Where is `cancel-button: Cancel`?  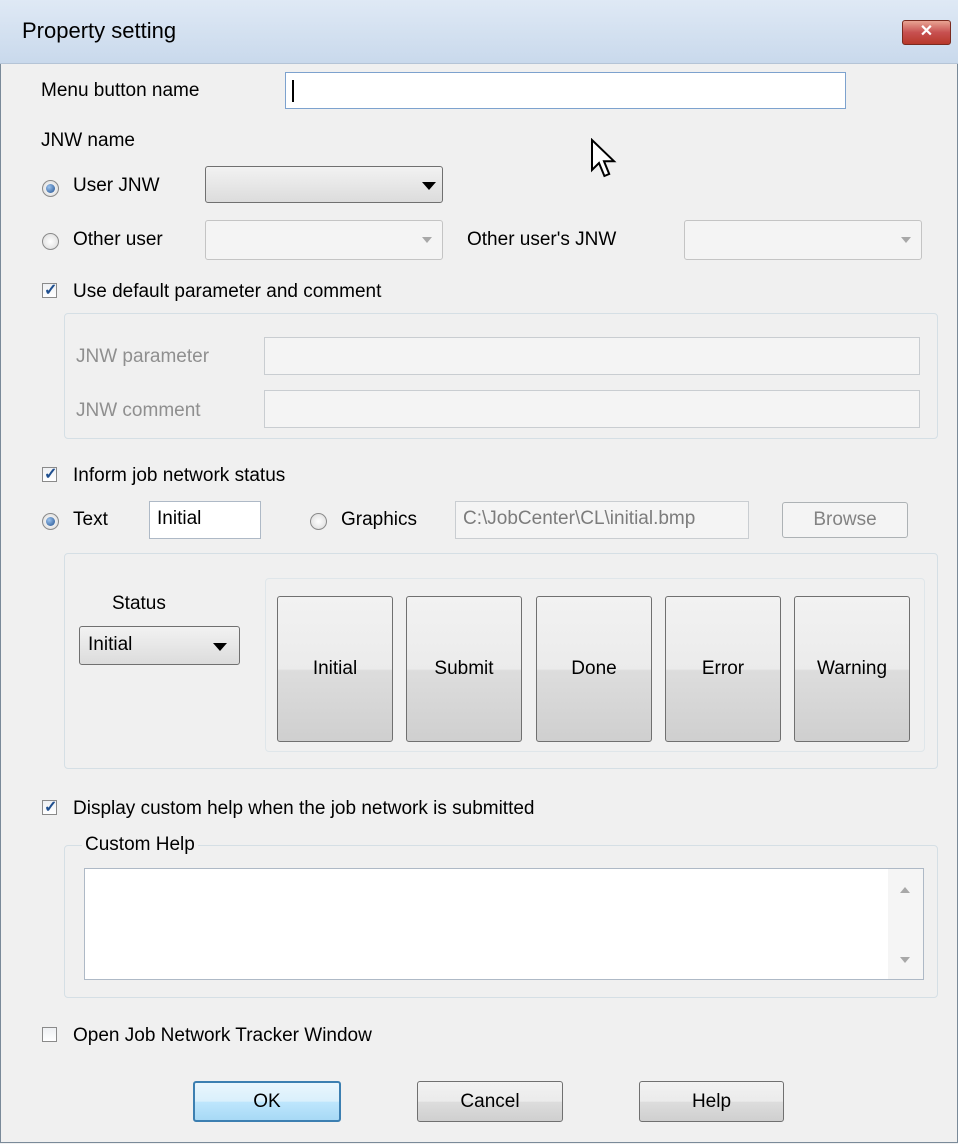
cancel-button: Cancel is located at coordinates (490, 1101).